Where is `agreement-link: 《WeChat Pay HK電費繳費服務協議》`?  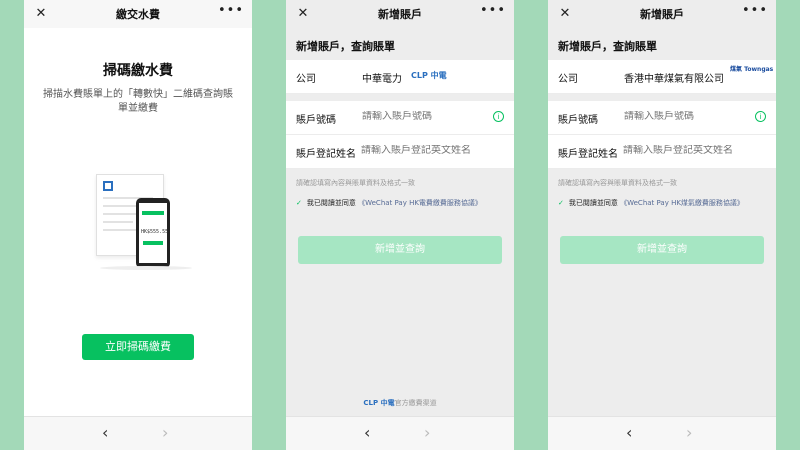
agreement-link: 《WeChat Pay HK電費繳費服務協議》 is located at coordinates (420, 203).